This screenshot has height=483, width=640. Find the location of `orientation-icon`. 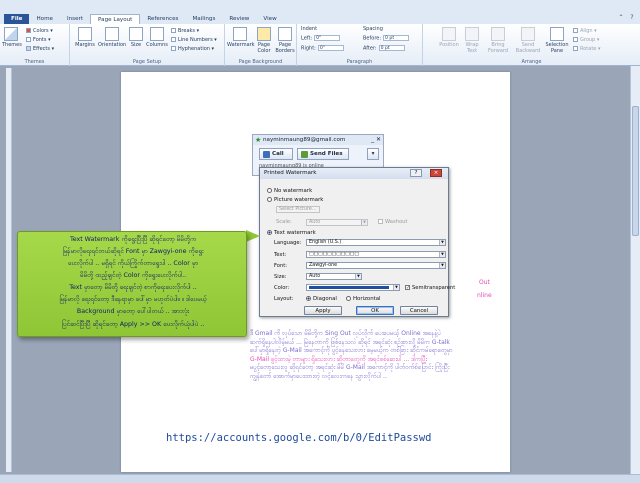

orientation-icon is located at coordinates (112, 34).